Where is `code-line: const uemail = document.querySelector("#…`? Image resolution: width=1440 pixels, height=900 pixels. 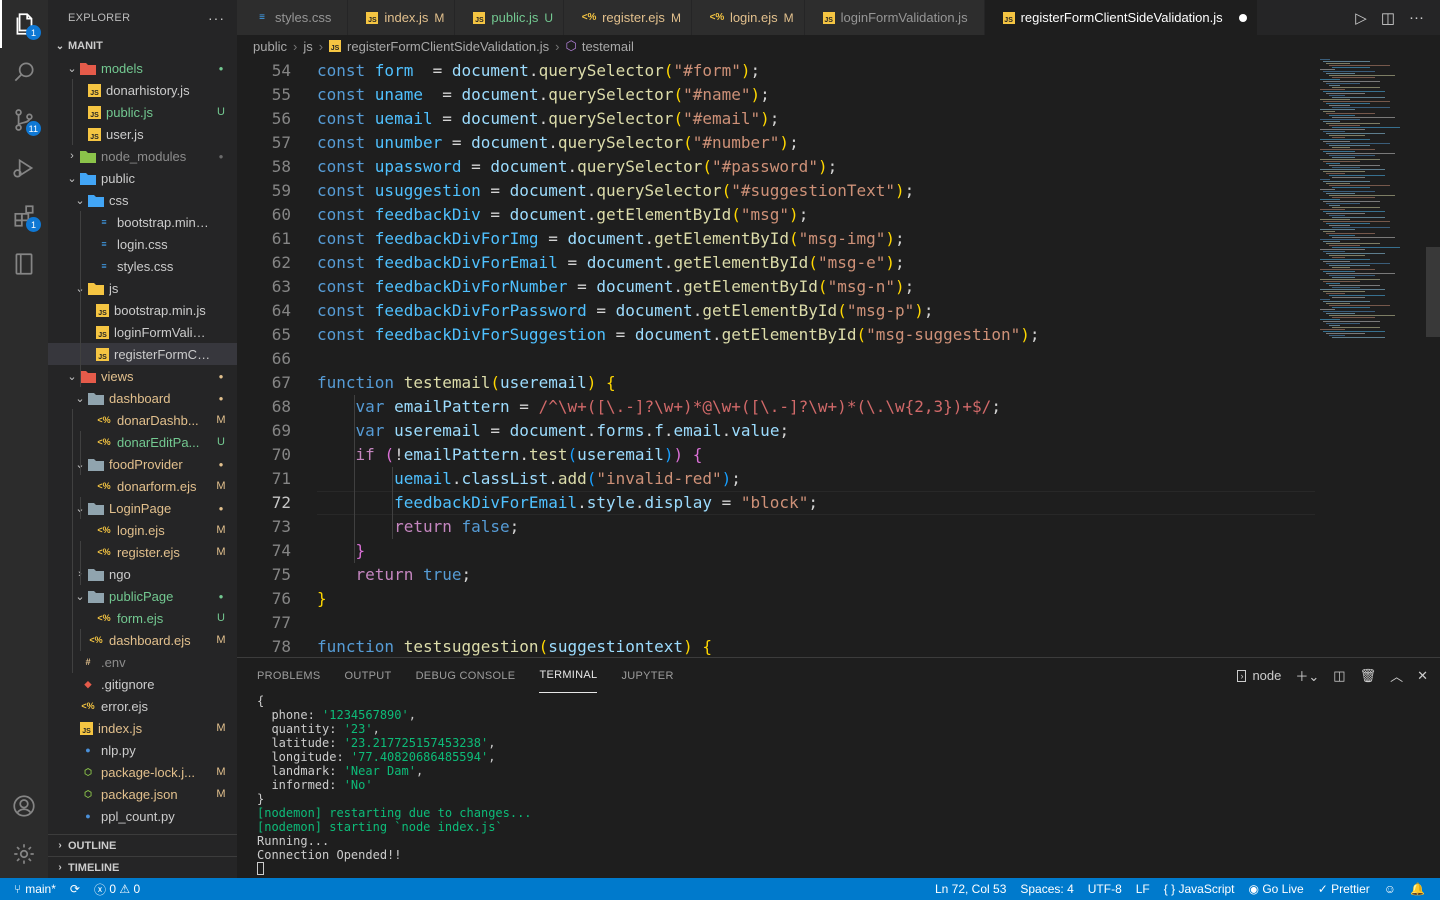
code-line: const uemail = document.querySelector("#… is located at coordinates (548, 119).